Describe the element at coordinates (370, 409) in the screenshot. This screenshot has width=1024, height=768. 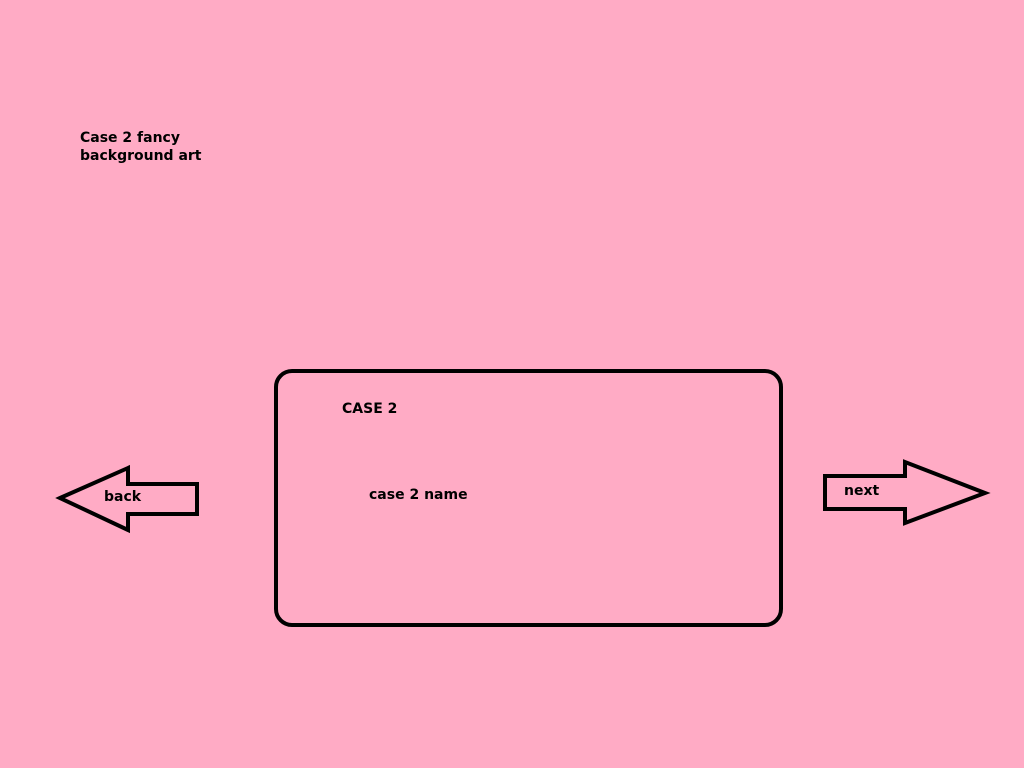
I see `case-title: CASE 2` at that location.